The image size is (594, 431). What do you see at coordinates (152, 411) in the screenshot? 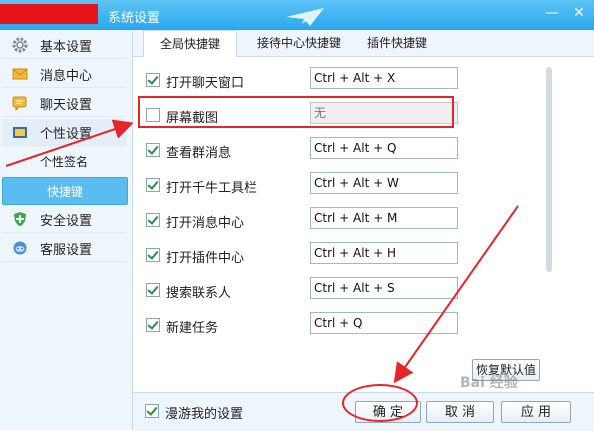
I see `roaming-checkbox` at bounding box center [152, 411].